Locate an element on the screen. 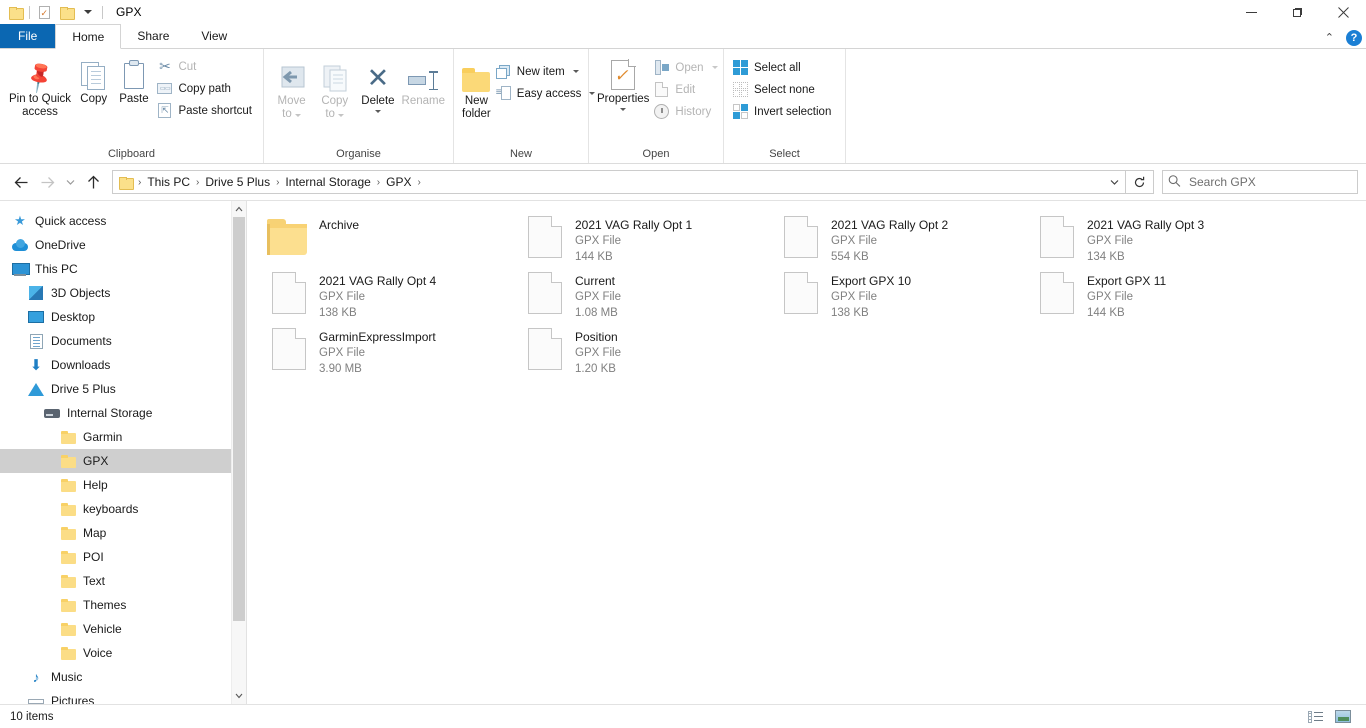 This screenshot has height=728, width=1366. file-item: 2021 VAG Rally Opt 4 GPX File 138 KB is located at coordinates (387, 293).